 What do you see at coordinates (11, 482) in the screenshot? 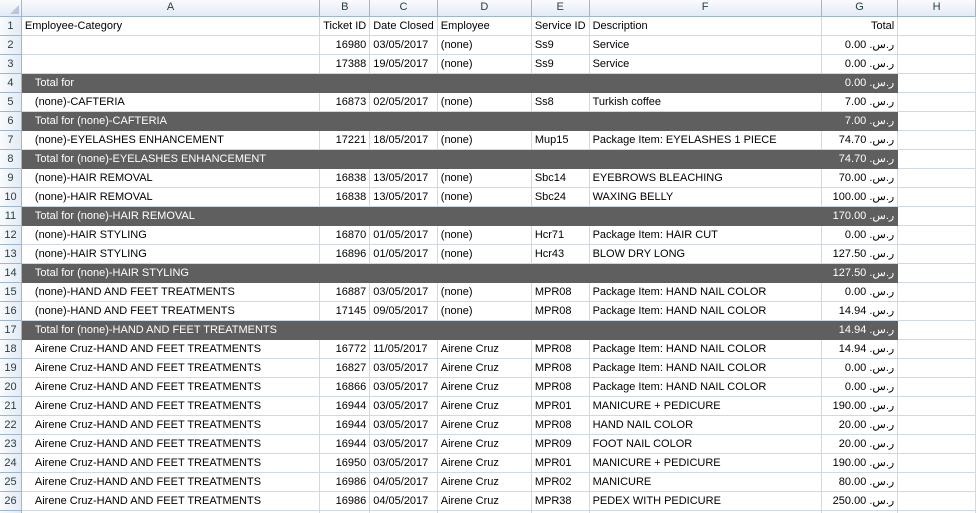
I see `row-number: 25` at bounding box center [11, 482].